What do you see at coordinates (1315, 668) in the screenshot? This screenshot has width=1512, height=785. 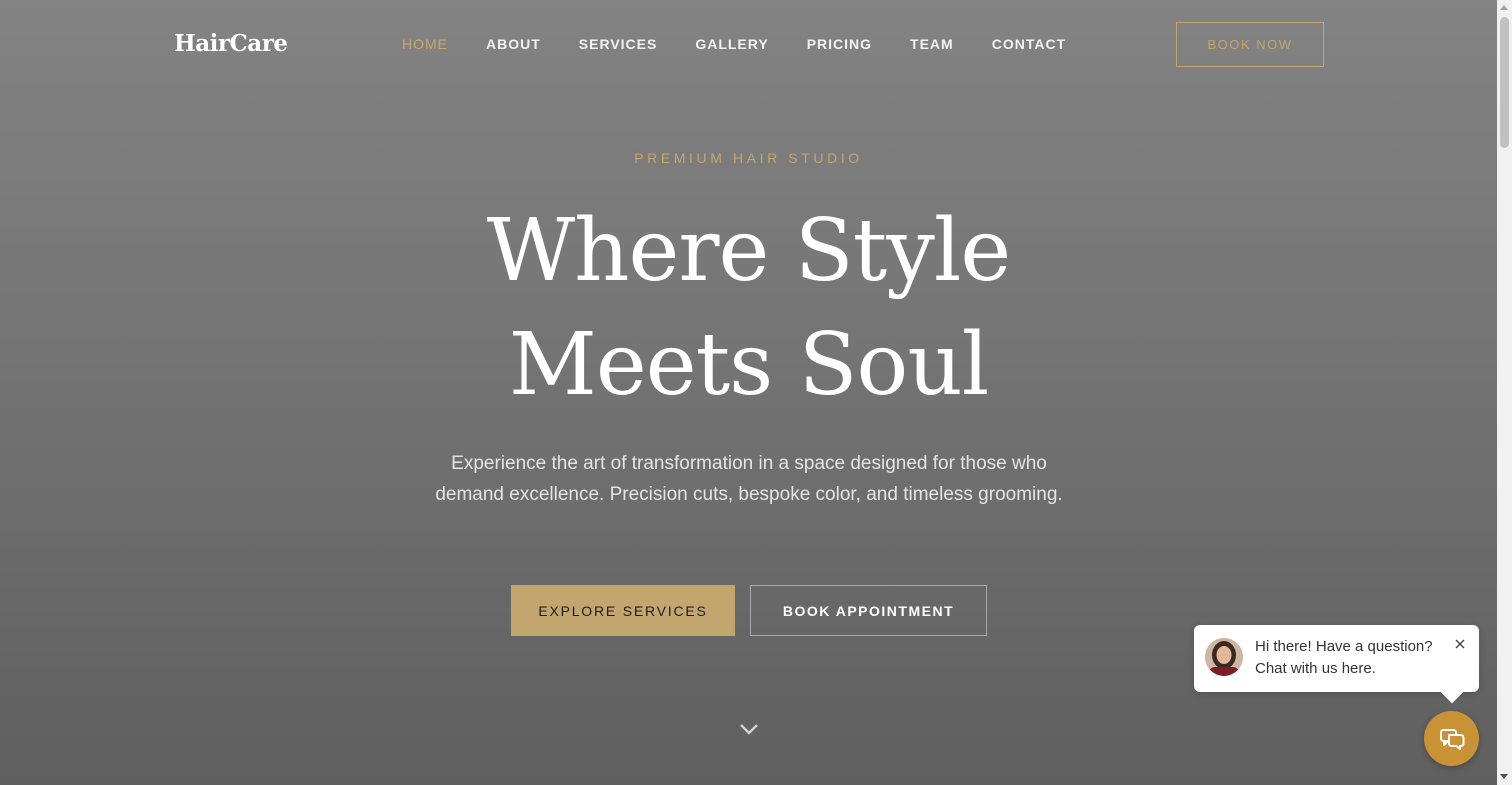 I see `chat-message-line-2: Chat with us here.` at bounding box center [1315, 668].